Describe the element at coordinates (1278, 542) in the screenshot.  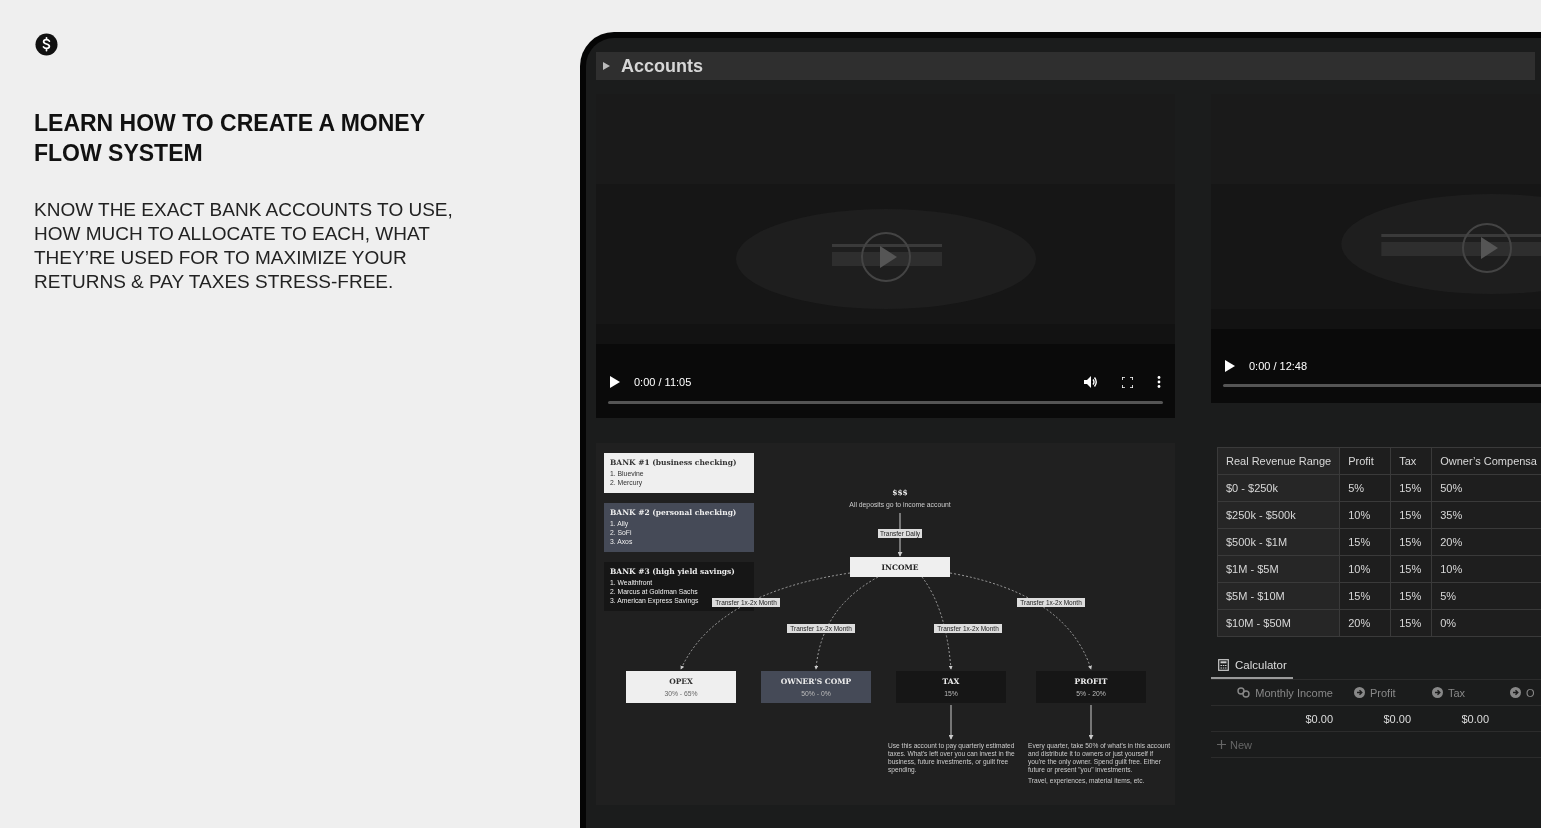
I see `table-cell: $500k - $1M` at that location.